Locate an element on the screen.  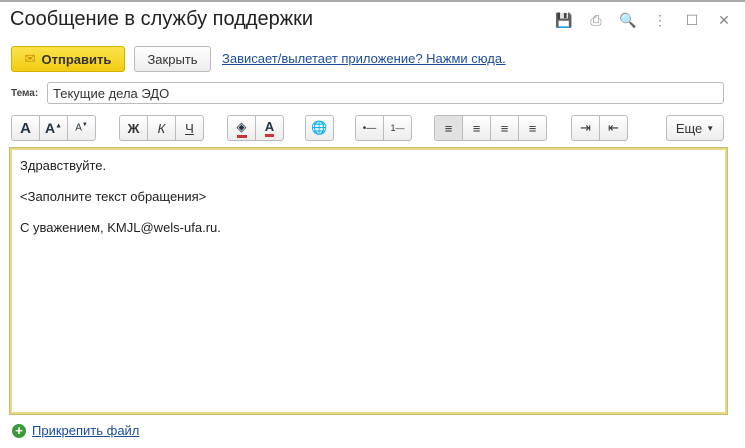
align-right-icon: ≡ is located at coordinates (504, 128).